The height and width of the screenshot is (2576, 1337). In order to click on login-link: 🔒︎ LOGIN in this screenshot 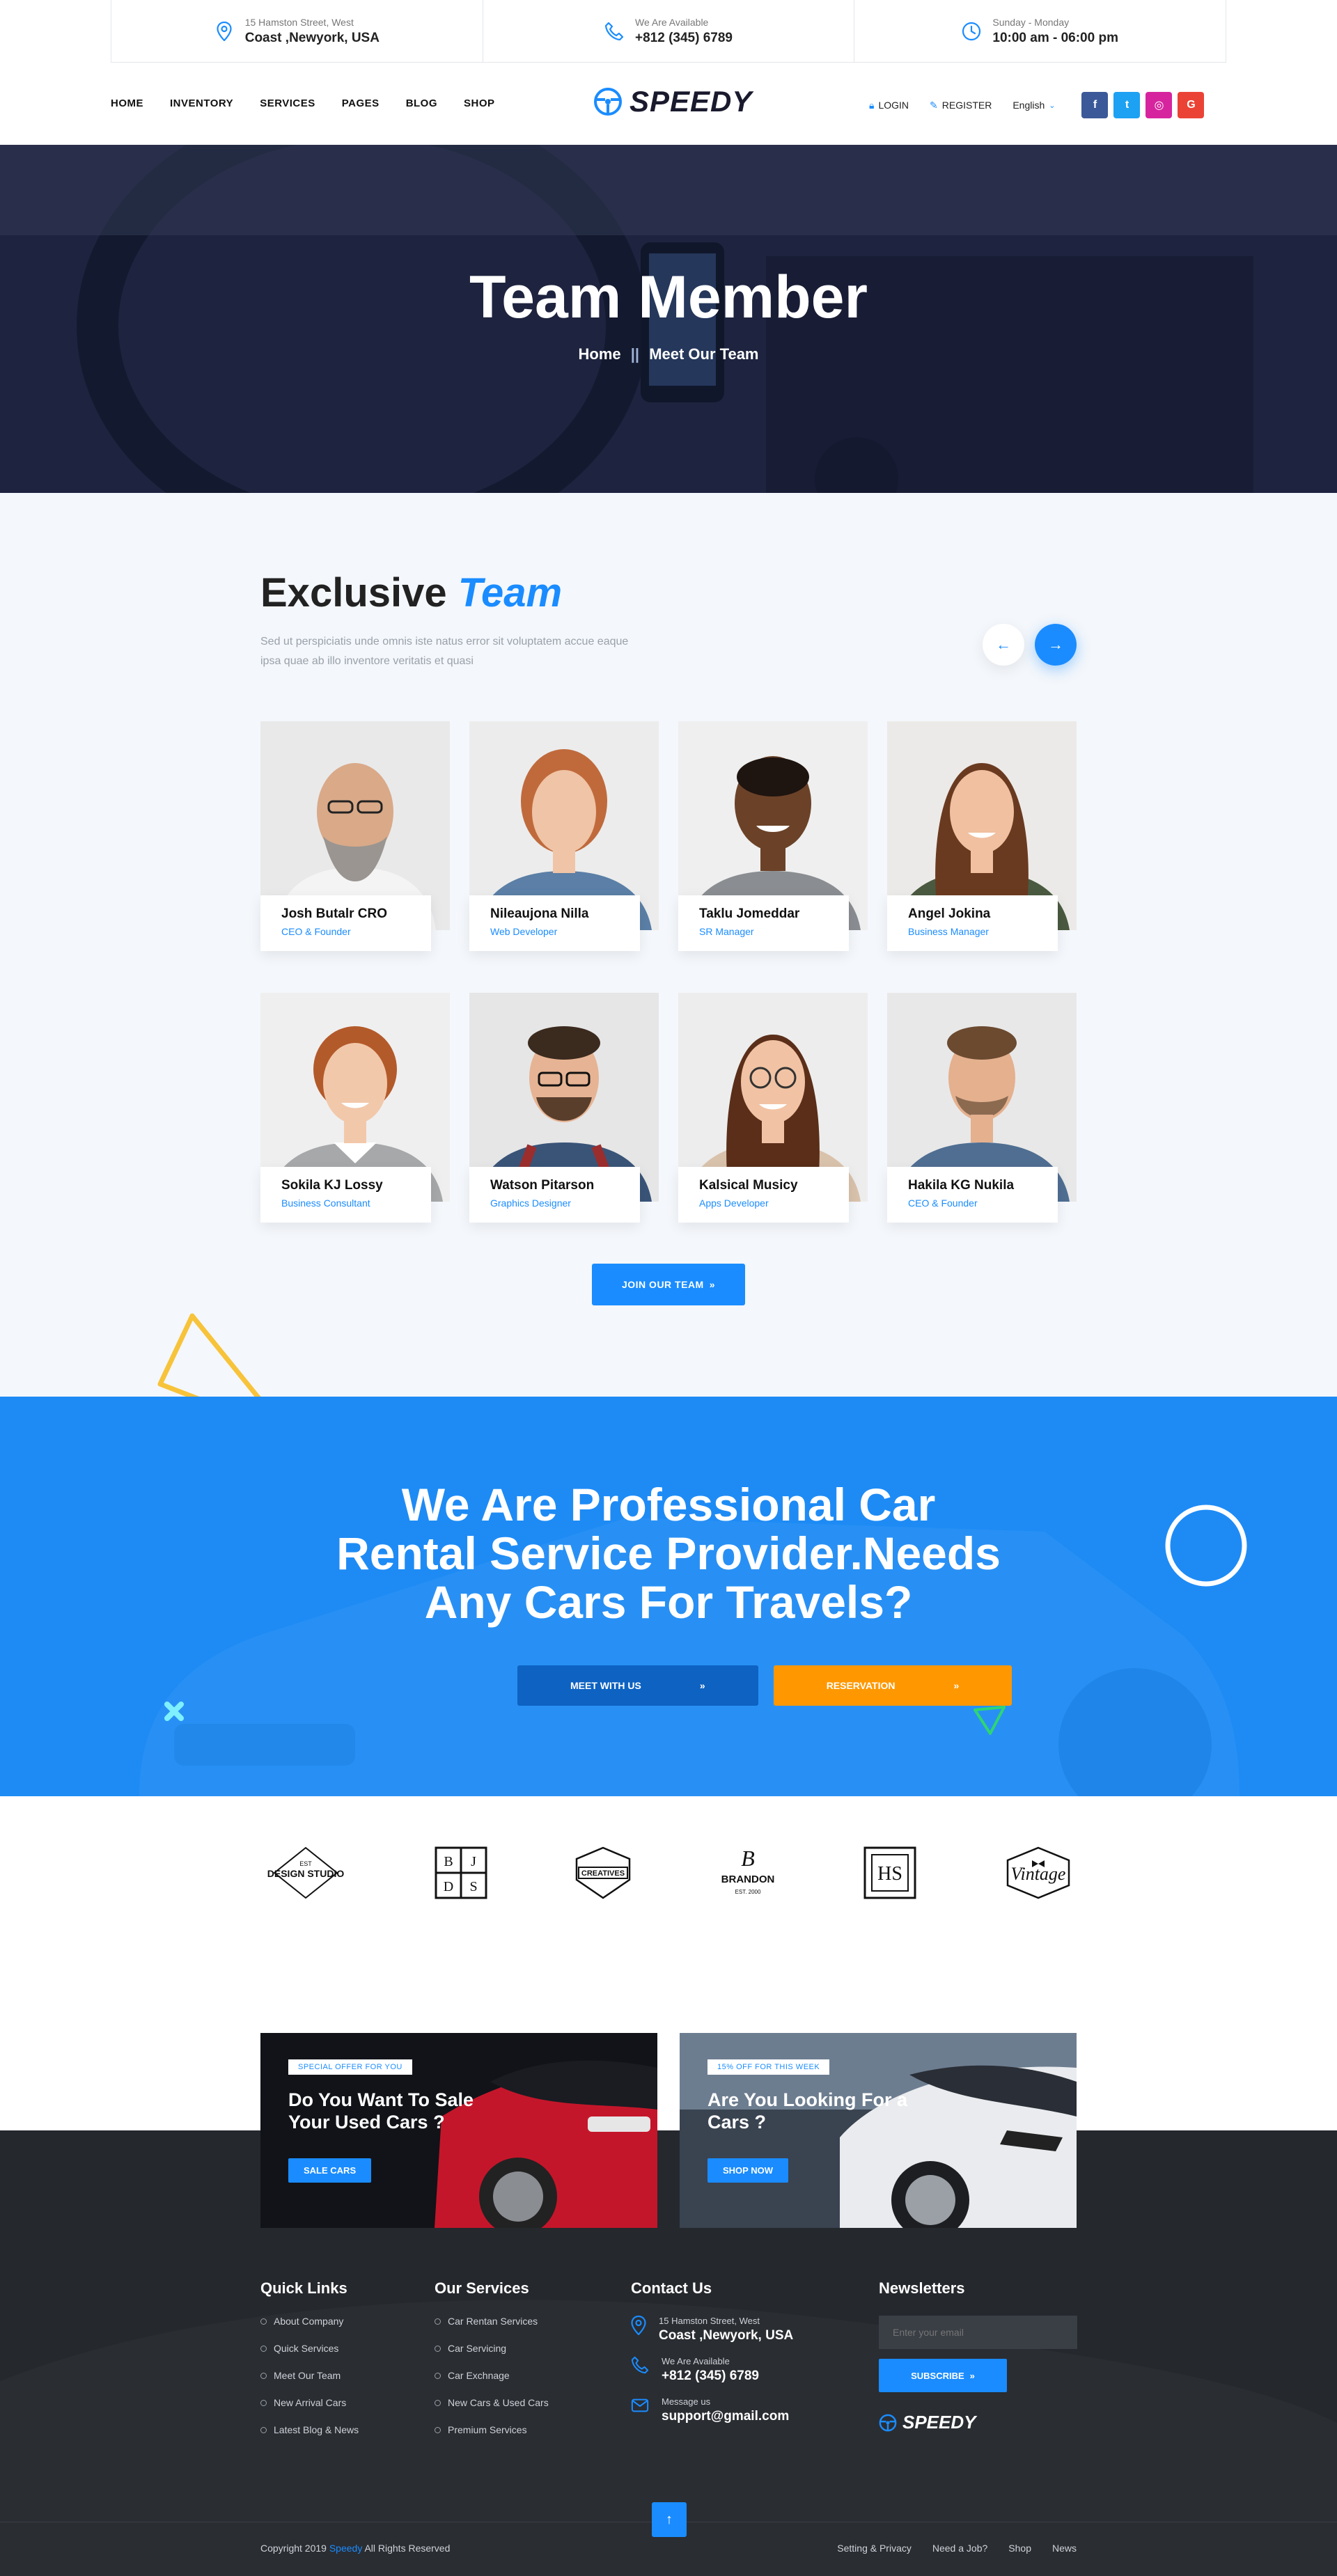, I will do `click(889, 105)`.